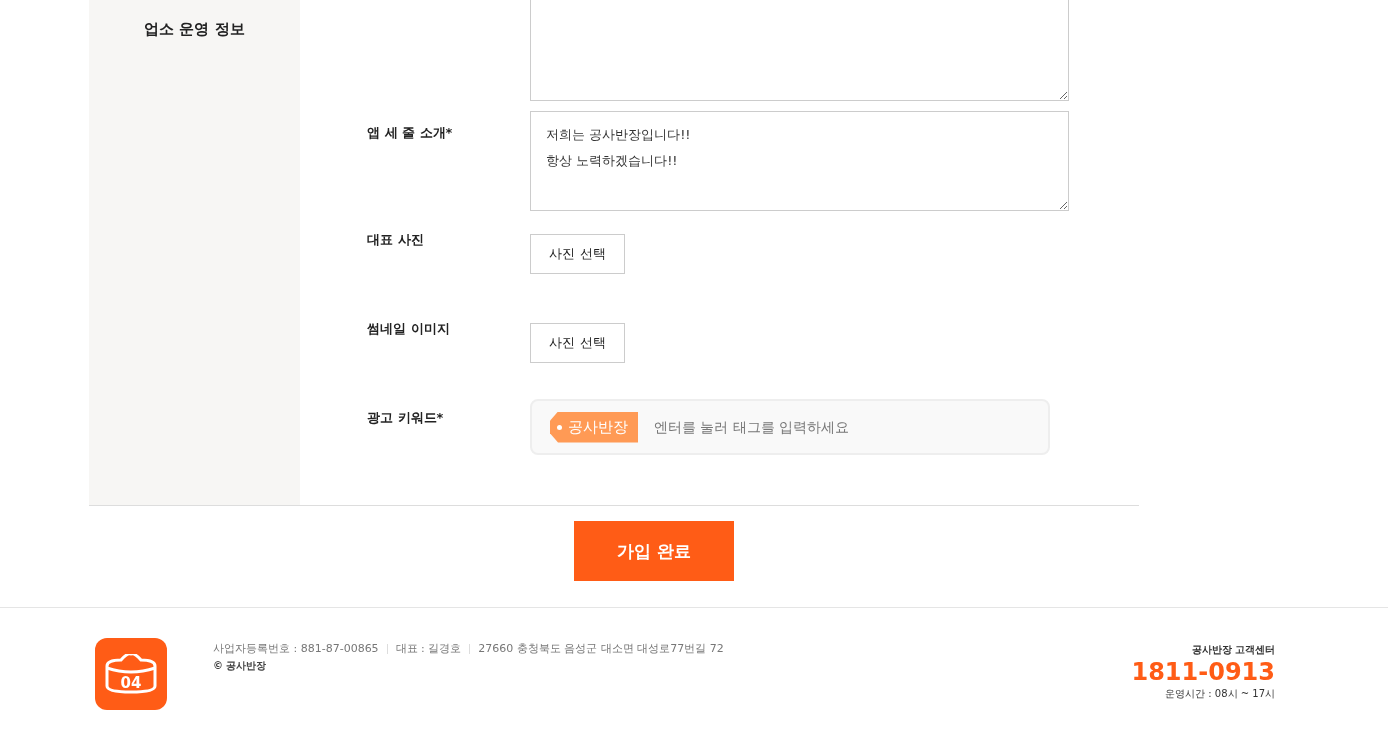  Describe the element at coordinates (601, 648) in the screenshot. I see `company-info: 27660 충청북도 음성군 대소면 대성로77번길 72` at that location.